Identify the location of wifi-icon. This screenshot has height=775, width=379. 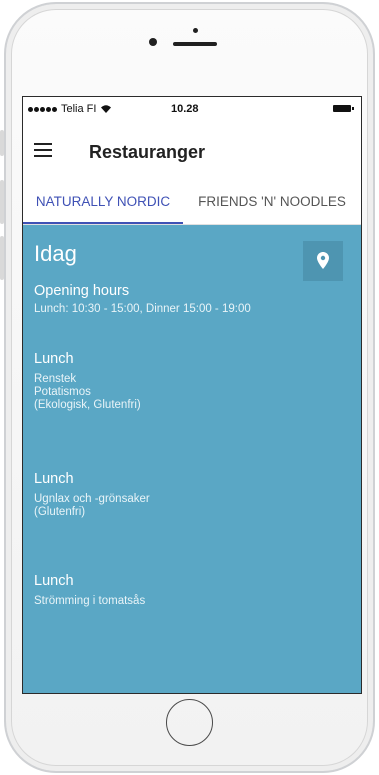
(106, 109).